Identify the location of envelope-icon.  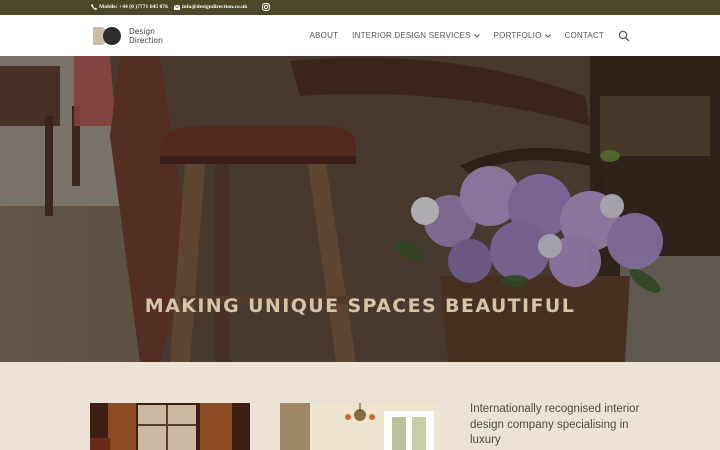
(177, 7).